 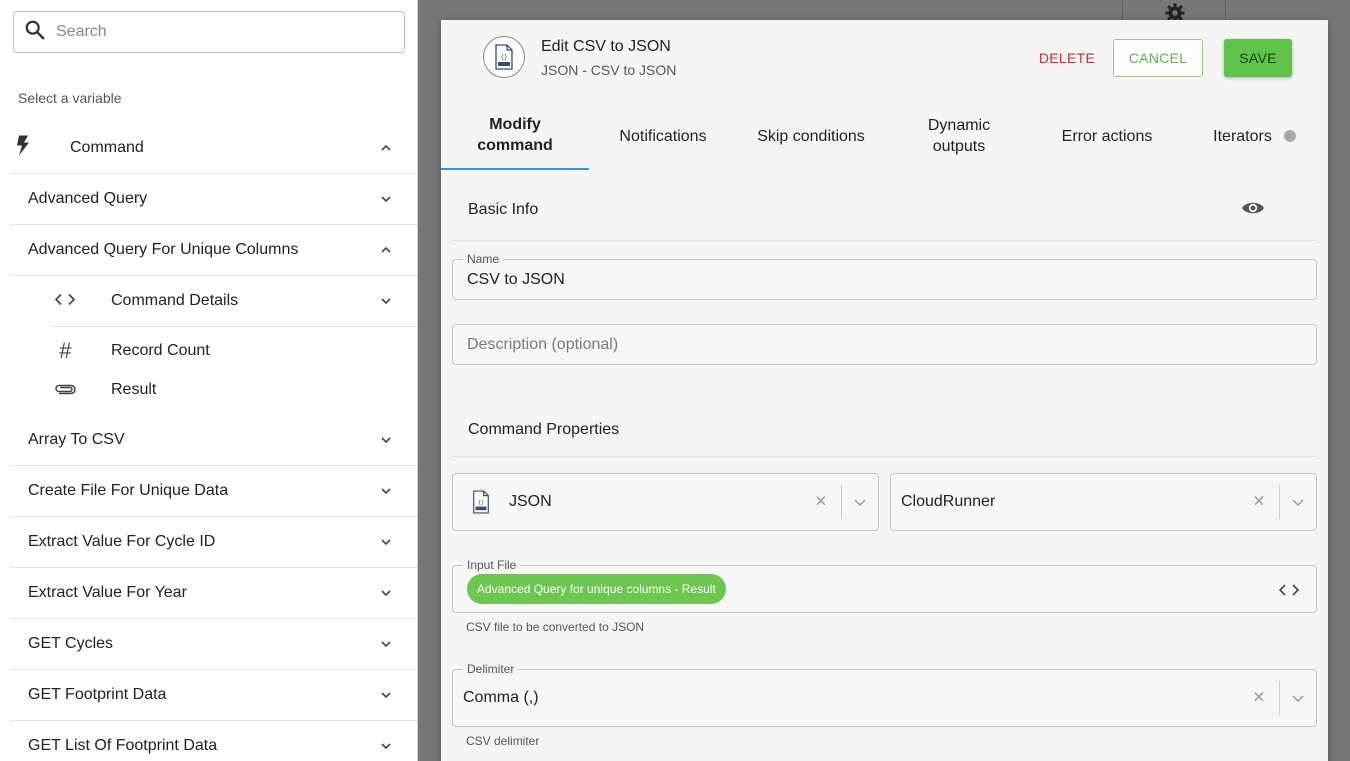 What do you see at coordinates (884, 344) in the screenshot?
I see `description-field: Description (optional)` at bounding box center [884, 344].